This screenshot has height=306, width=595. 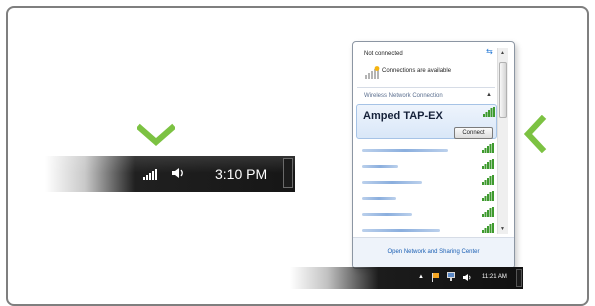 I want to click on taskbar-zoomed: 3:10 PM, so click(x=170, y=174).